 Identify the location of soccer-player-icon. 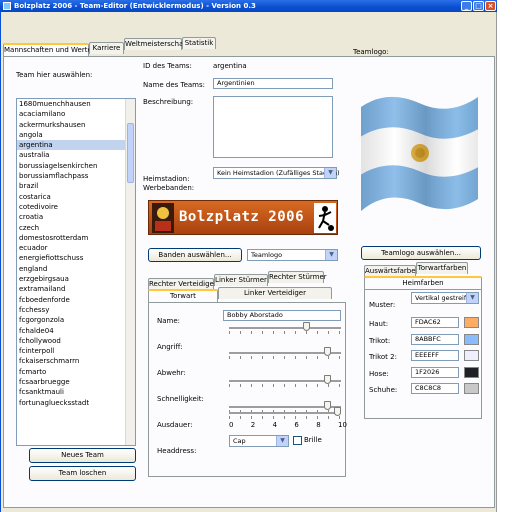
(325, 218).